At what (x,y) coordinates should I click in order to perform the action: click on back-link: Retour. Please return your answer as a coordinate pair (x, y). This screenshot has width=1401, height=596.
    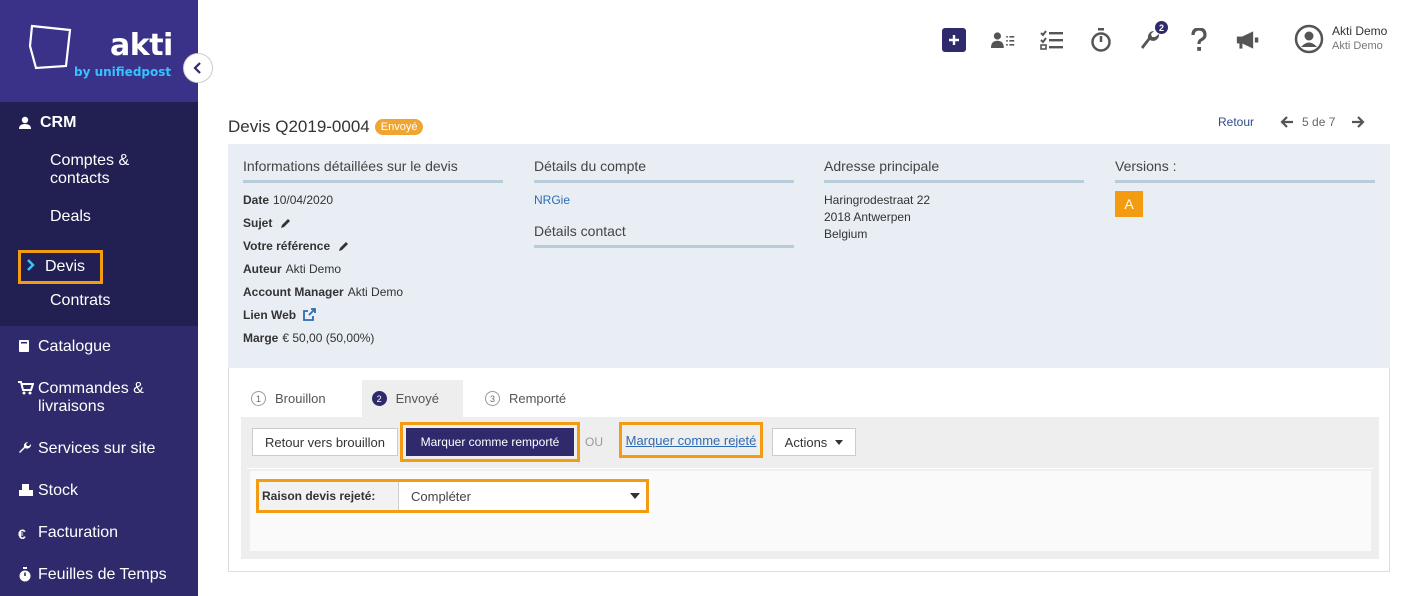
    Looking at the image, I should click on (1236, 122).